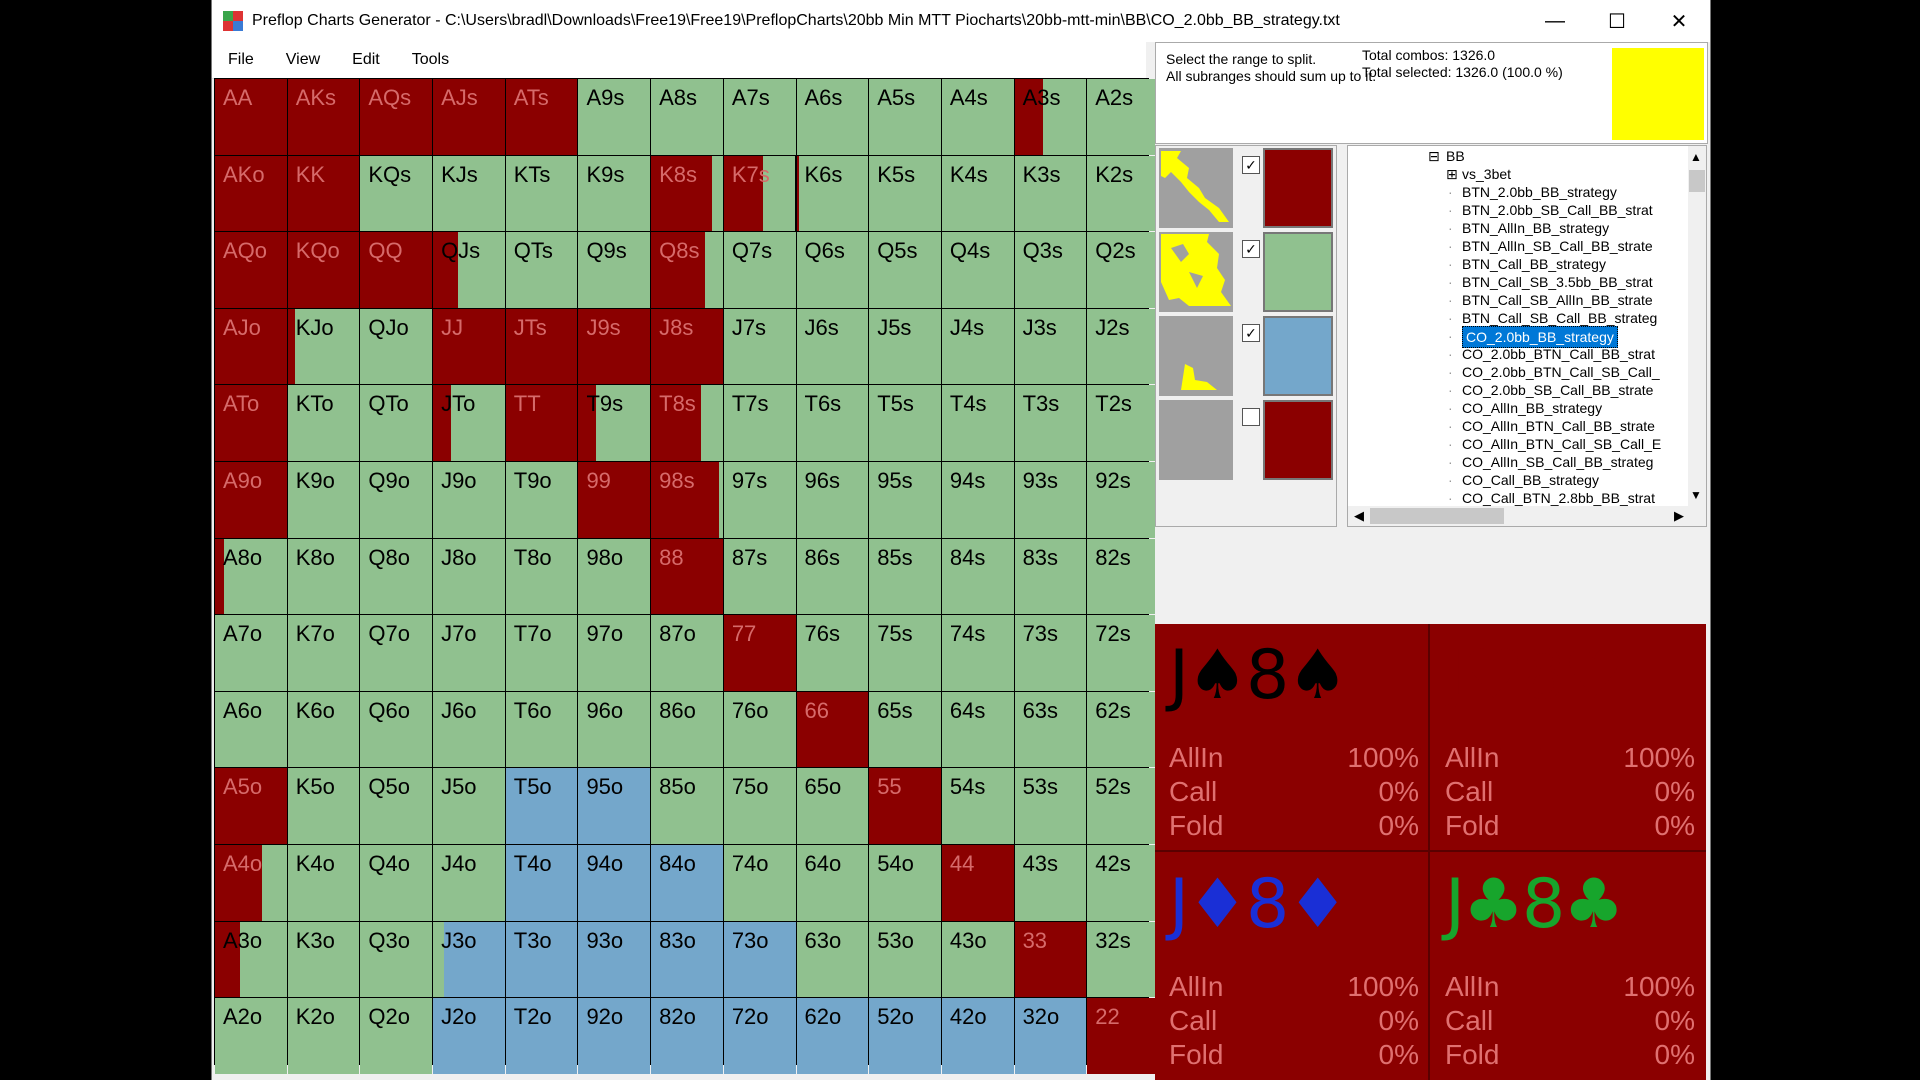 The image size is (1920, 1080). Describe the element at coordinates (1559, 318) in the screenshot. I see `tree-item-strategy: BTN_Call_SB_Call_BB_strateg` at that location.